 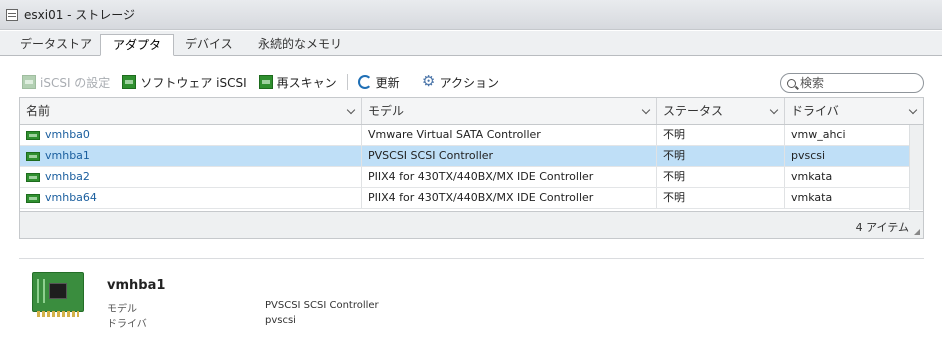 I want to click on column-header-status: ステータス, so click(x=721, y=111).